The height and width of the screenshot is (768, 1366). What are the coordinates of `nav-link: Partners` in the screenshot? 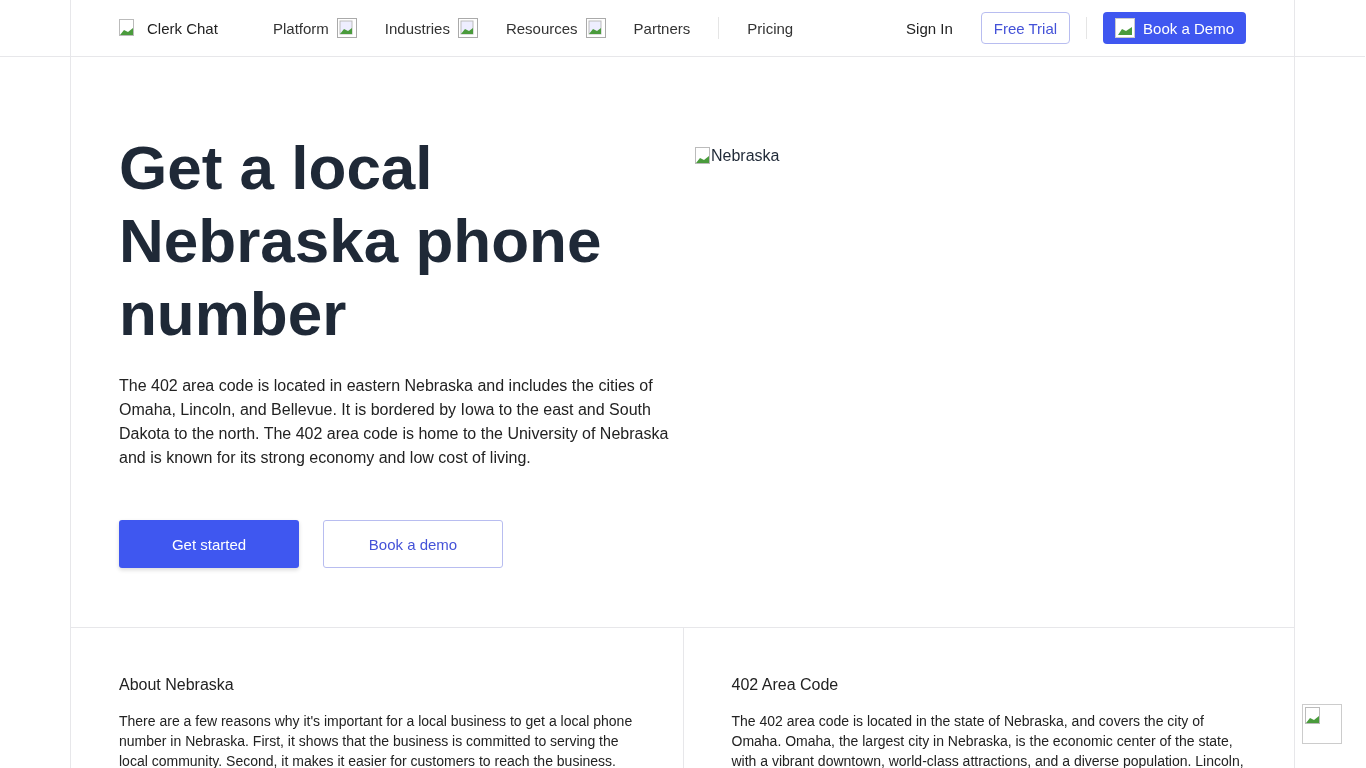 It's located at (662, 28).